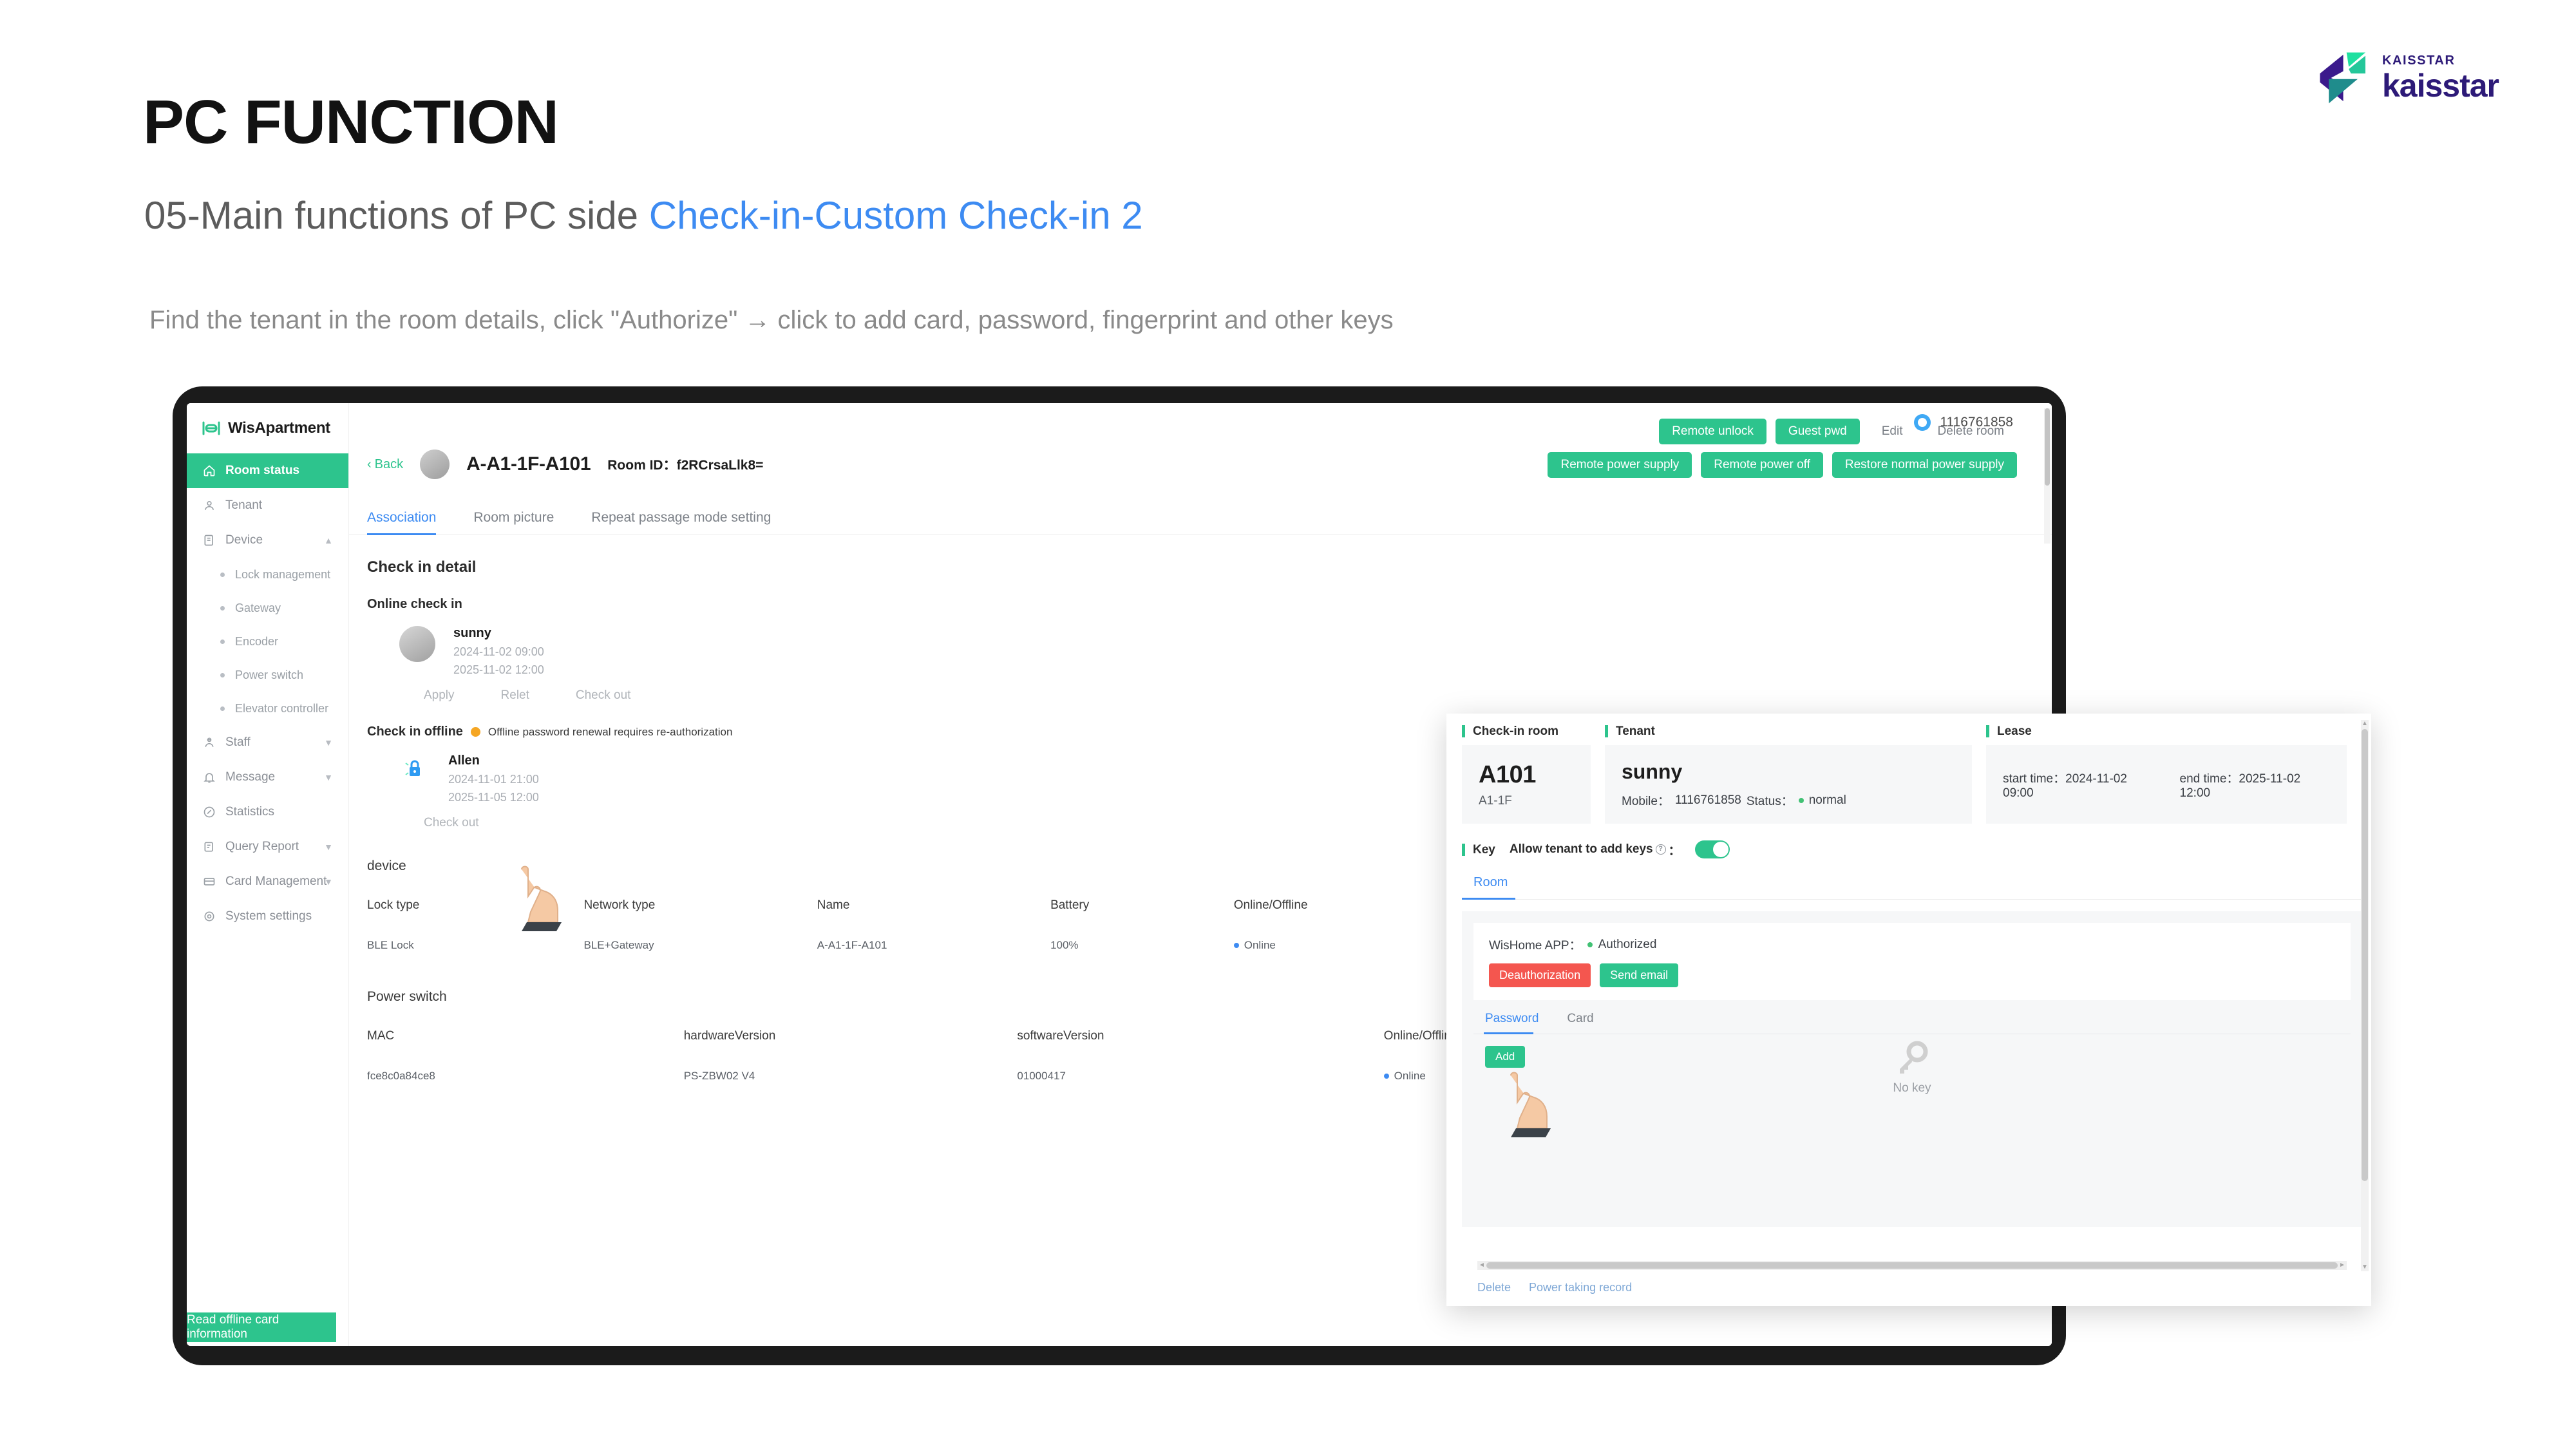  What do you see at coordinates (2365, 1267) in the screenshot?
I see `scroll-down-arrow-icon: ▼` at bounding box center [2365, 1267].